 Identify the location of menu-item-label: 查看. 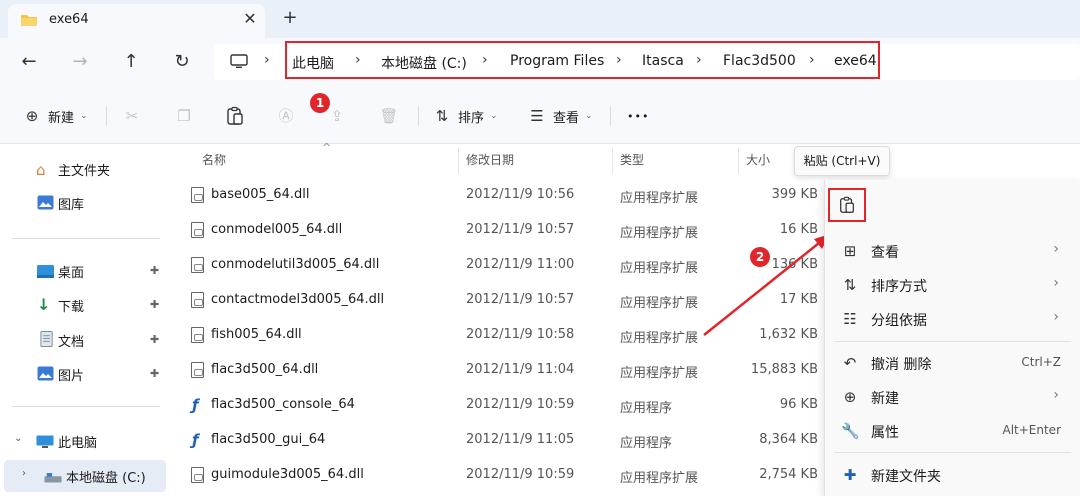
(885, 253).